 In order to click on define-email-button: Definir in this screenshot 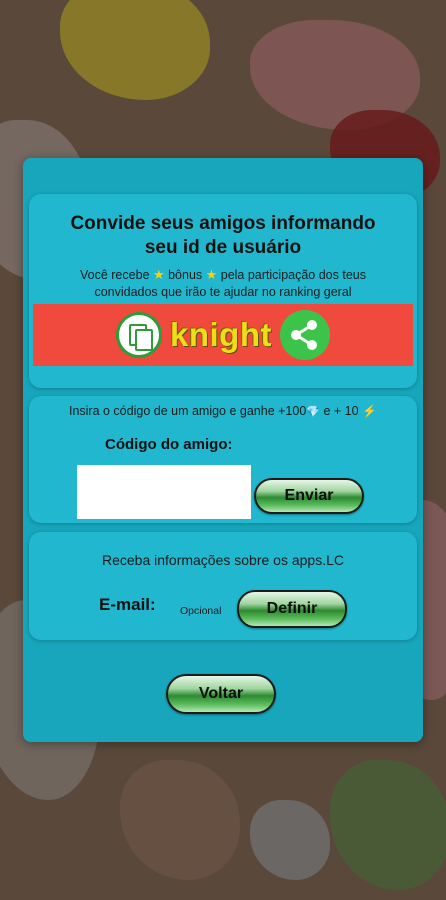, I will do `click(292, 609)`.